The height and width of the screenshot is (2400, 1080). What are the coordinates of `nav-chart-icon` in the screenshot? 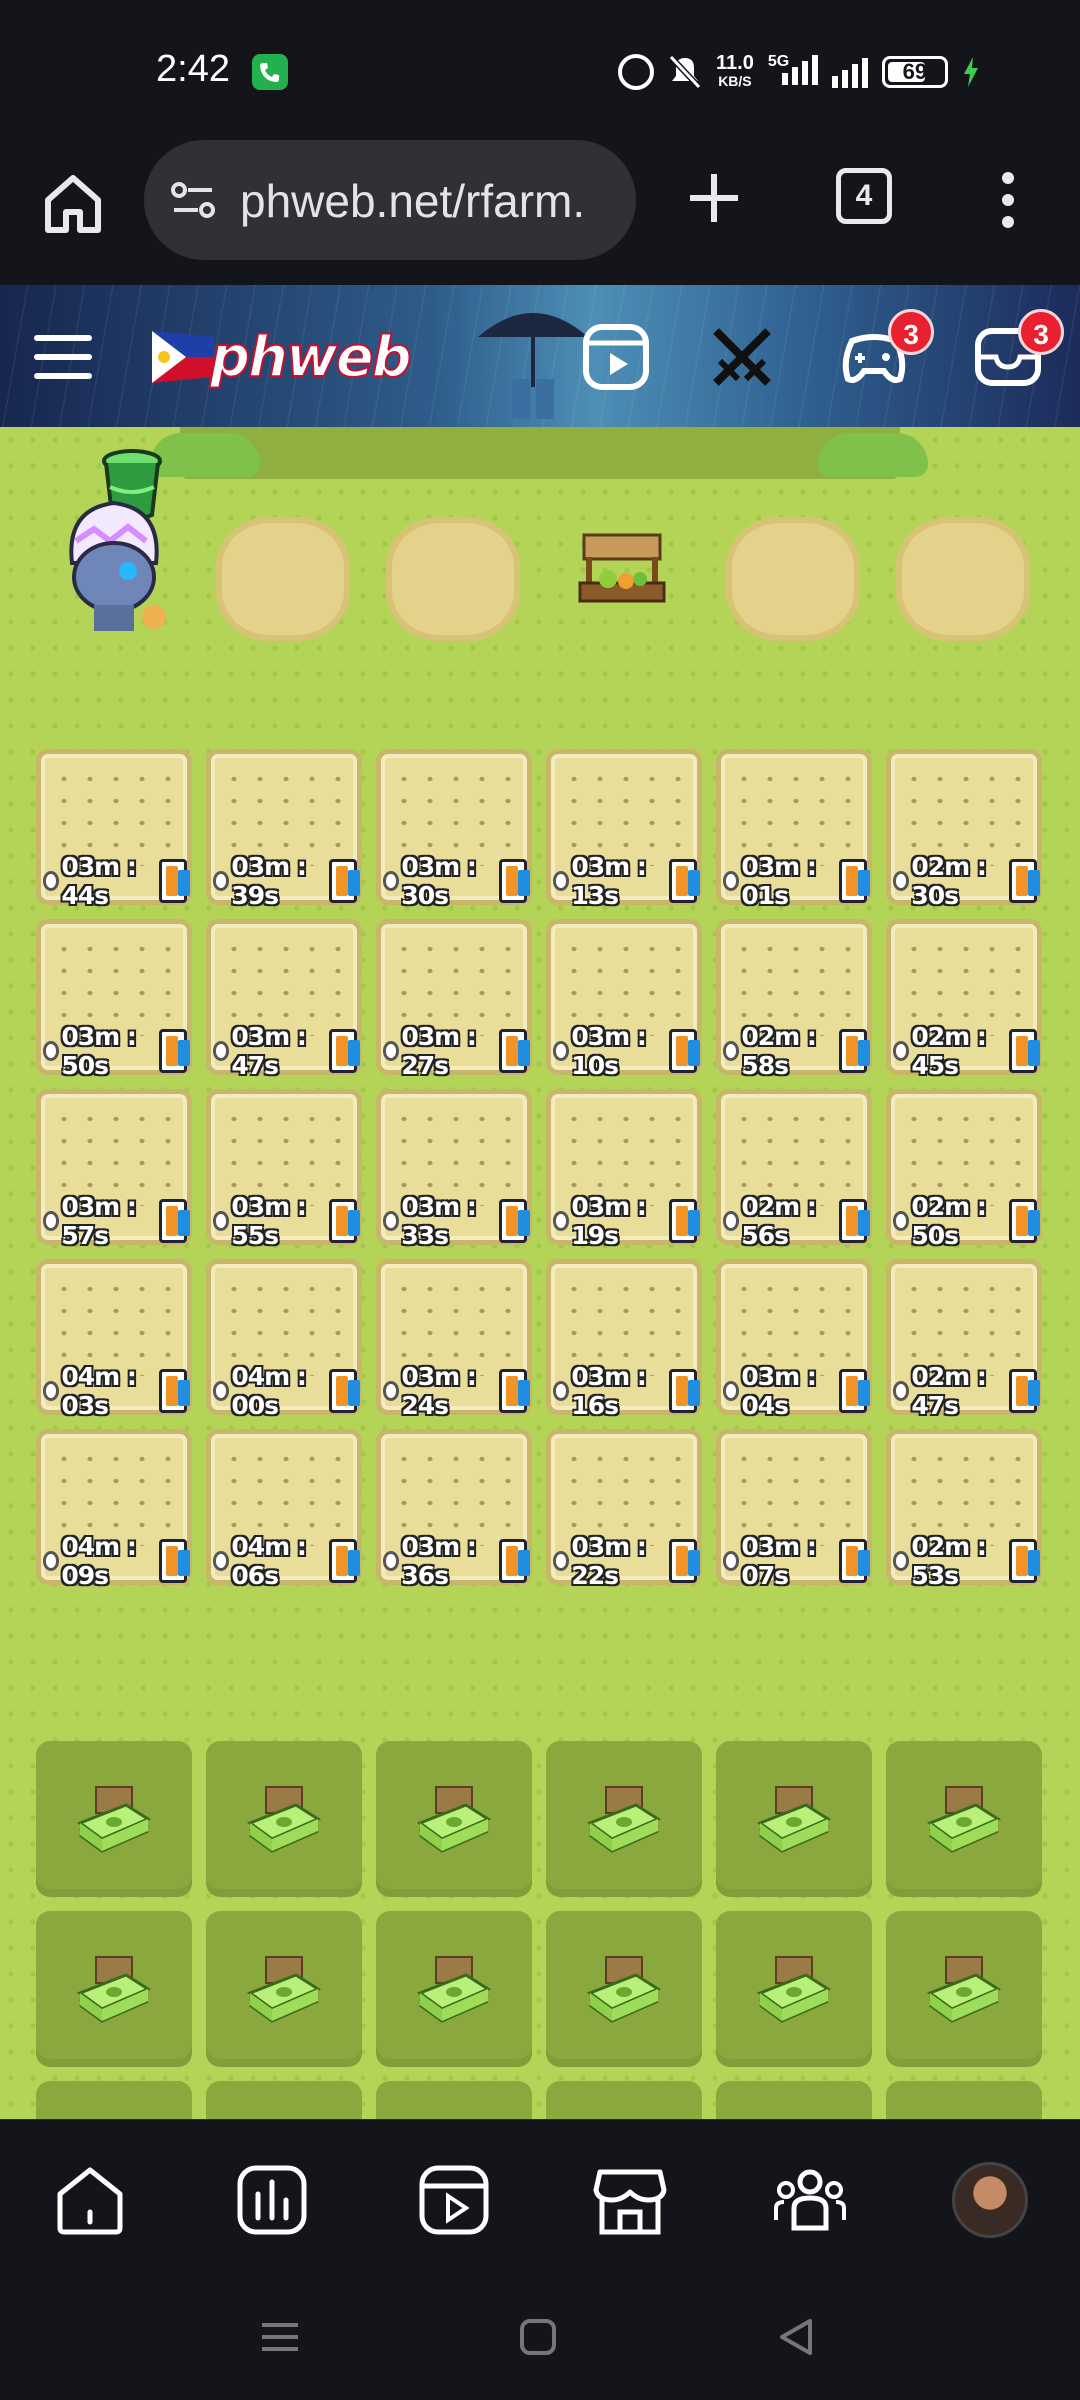 It's located at (272, 2200).